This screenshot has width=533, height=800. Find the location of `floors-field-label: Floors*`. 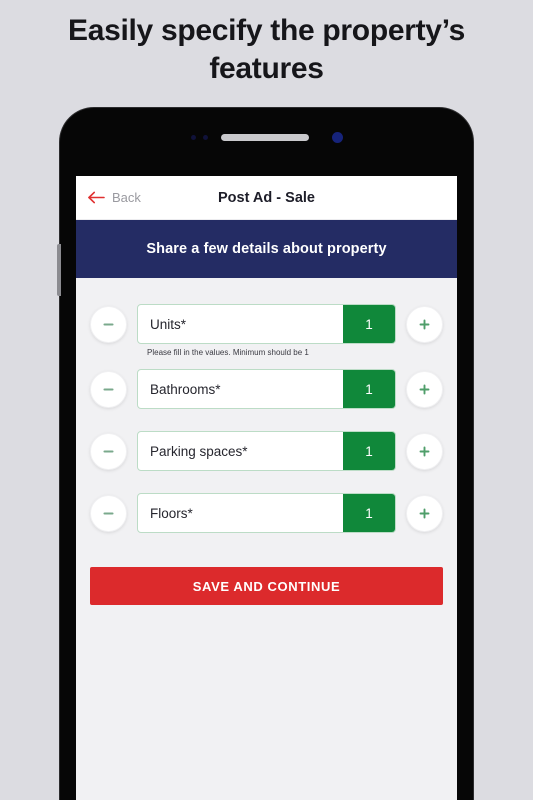

floors-field-label: Floors* is located at coordinates (171, 513).